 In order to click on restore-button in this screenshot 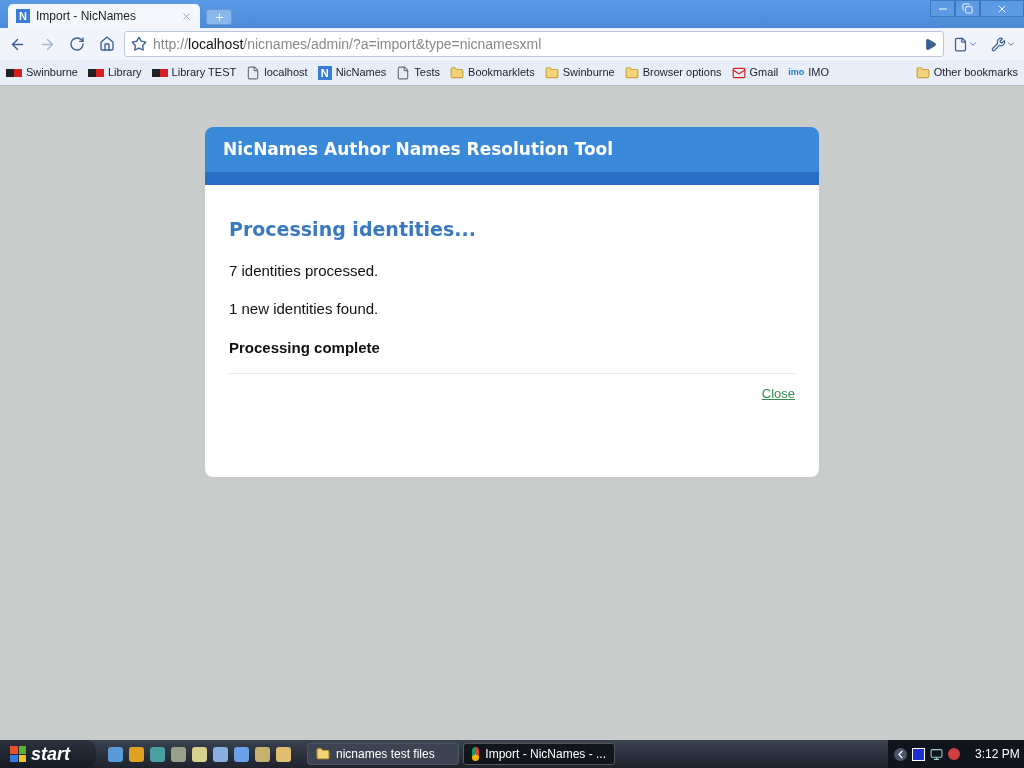, I will do `click(967, 8)`.